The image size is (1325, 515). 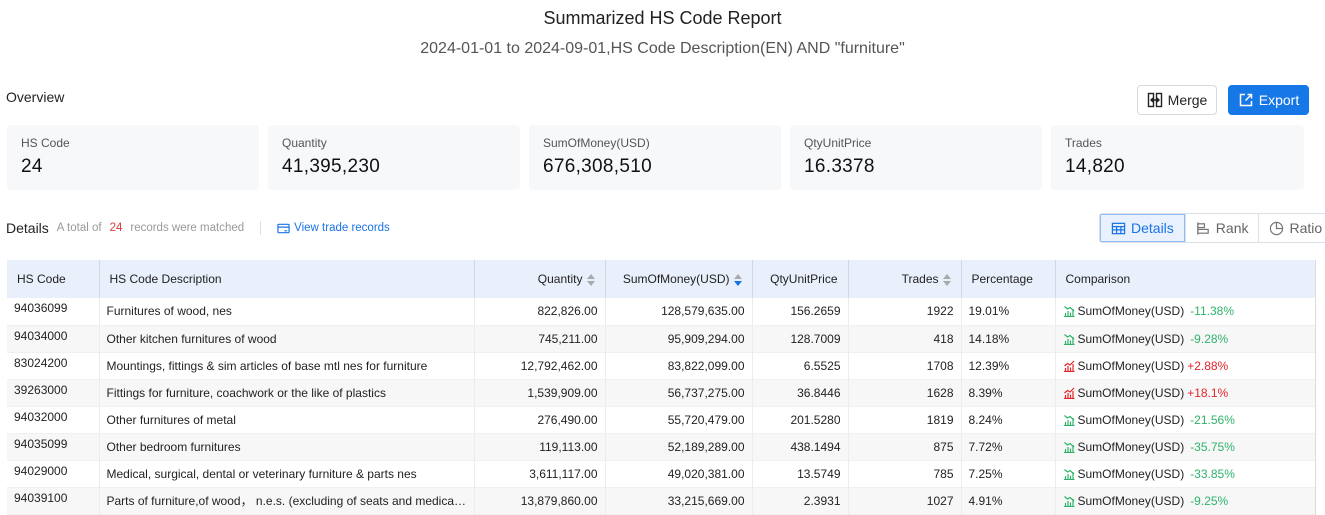 I want to click on merge-icon, so click(x=1154, y=100).